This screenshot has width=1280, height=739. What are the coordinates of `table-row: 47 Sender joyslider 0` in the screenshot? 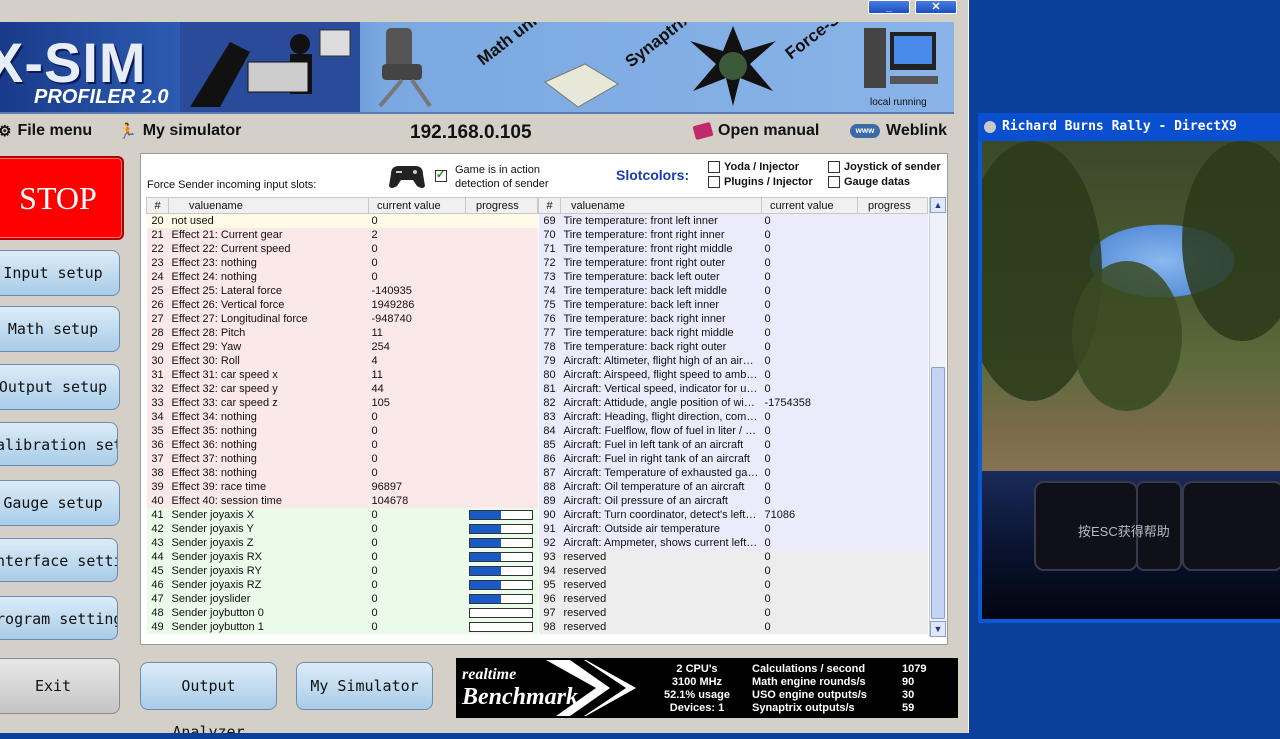 It's located at (342, 599).